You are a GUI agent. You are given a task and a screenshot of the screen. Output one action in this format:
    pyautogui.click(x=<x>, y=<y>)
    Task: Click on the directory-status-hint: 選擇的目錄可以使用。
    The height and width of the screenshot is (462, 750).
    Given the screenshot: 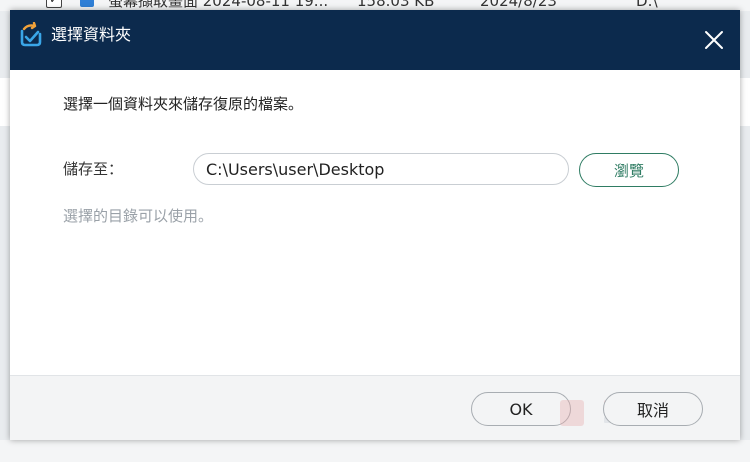 What is the action you would take?
    pyautogui.click(x=138, y=216)
    